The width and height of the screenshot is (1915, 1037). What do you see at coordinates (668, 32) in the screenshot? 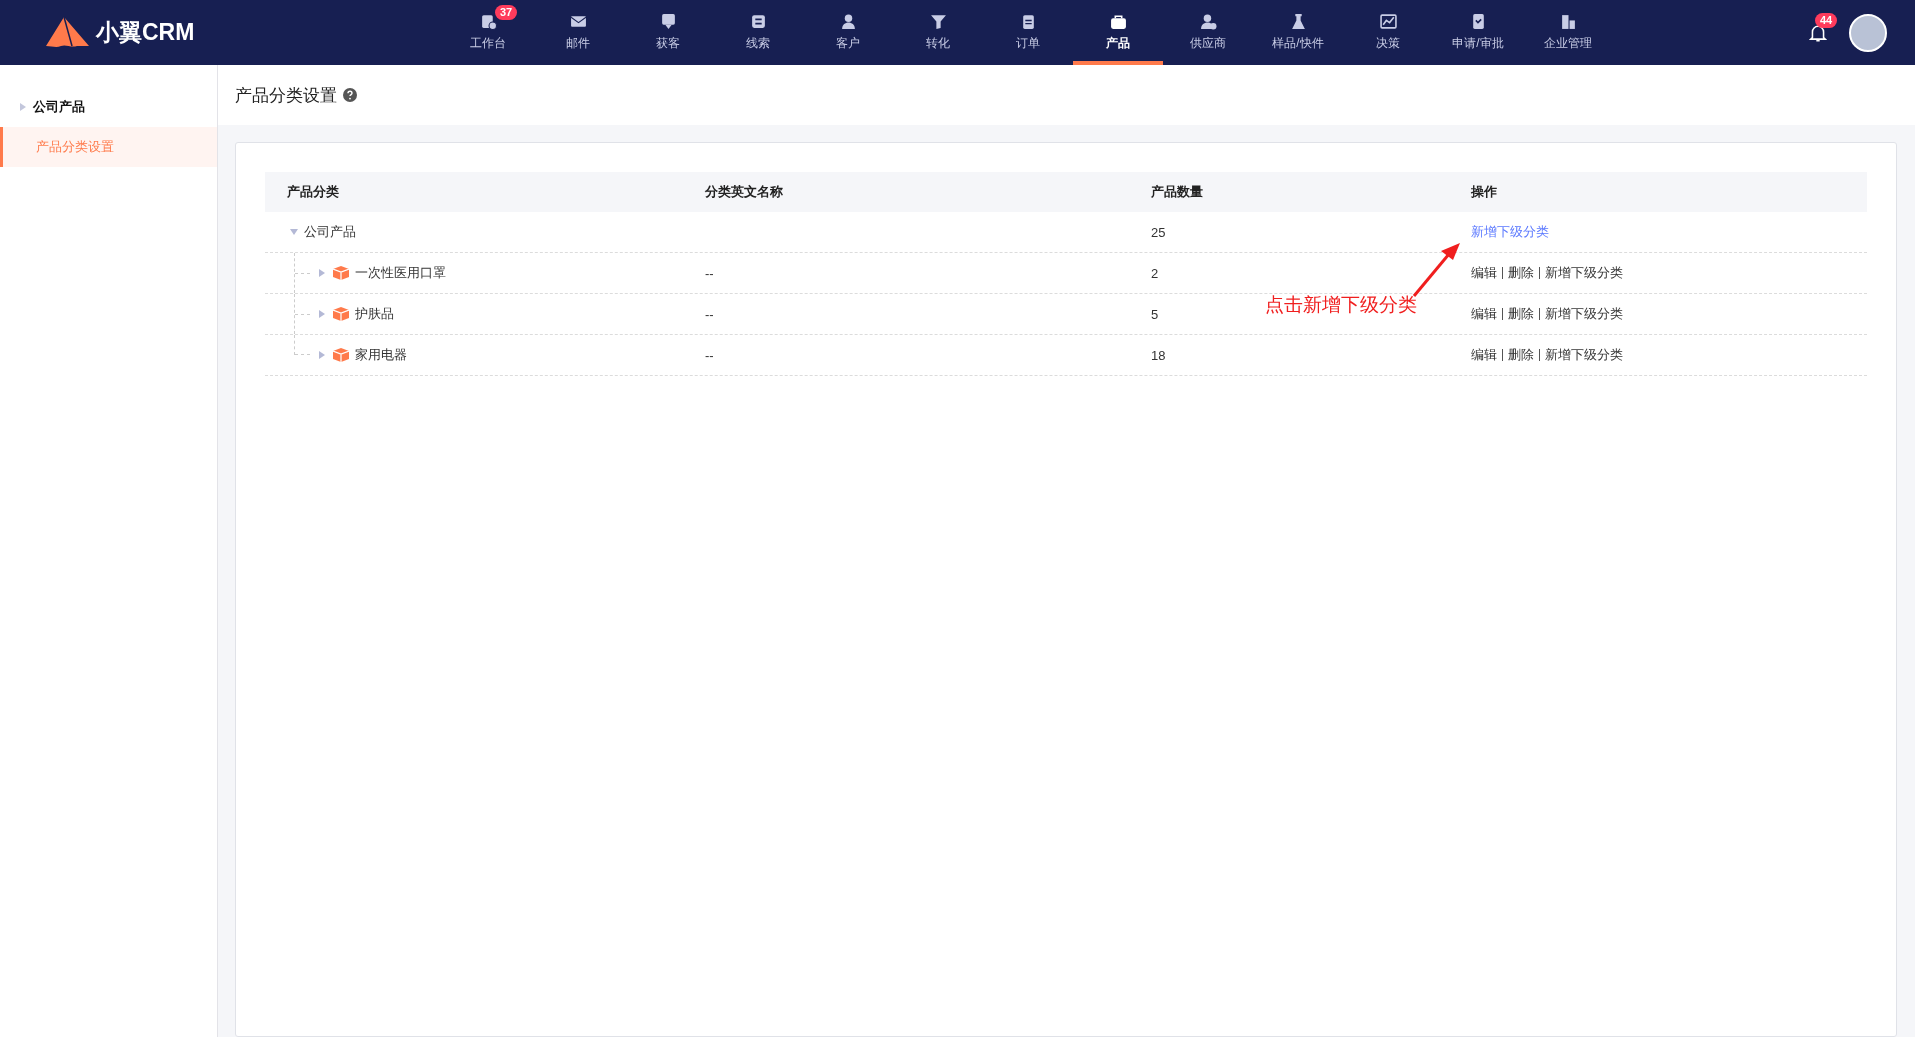
I see `nav-tab: 获客` at bounding box center [668, 32].